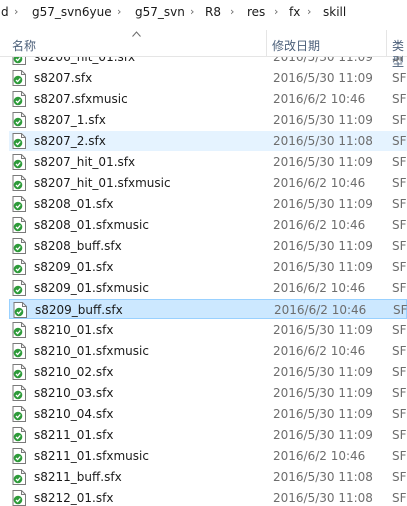 The width and height of the screenshot is (407, 506). I want to click on file-row: s8210_04.sfx 2016/5/30 11:09 SF, so click(208, 414).